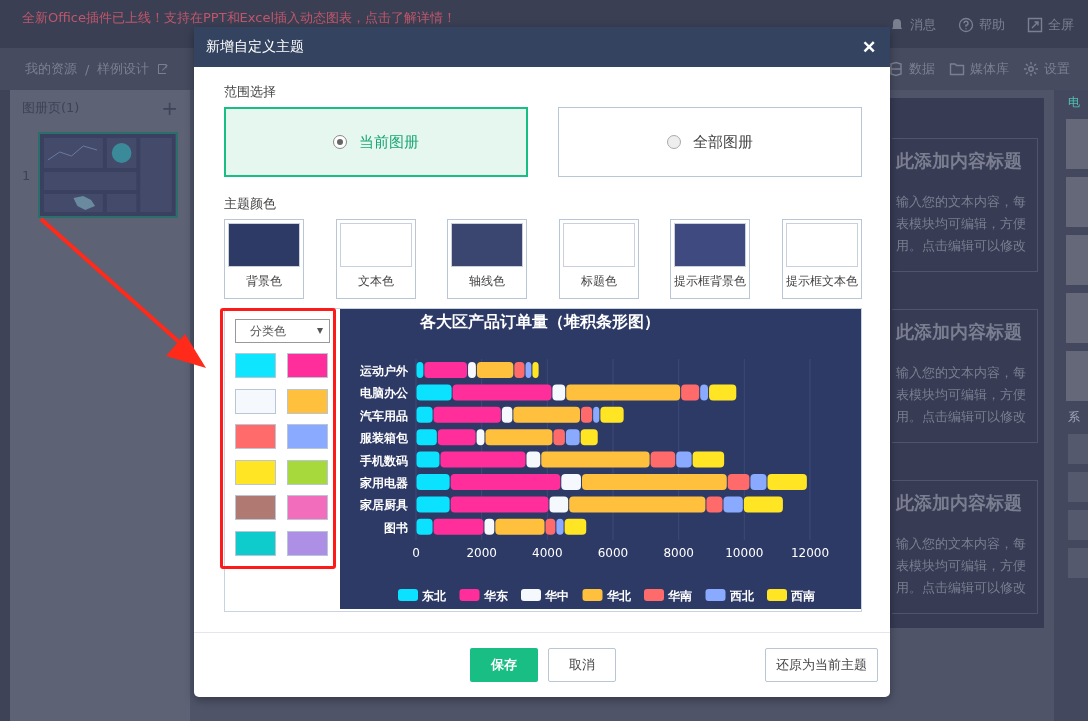 This screenshot has height=721, width=1088. I want to click on axis-tick-label: 12000, so click(810, 553).